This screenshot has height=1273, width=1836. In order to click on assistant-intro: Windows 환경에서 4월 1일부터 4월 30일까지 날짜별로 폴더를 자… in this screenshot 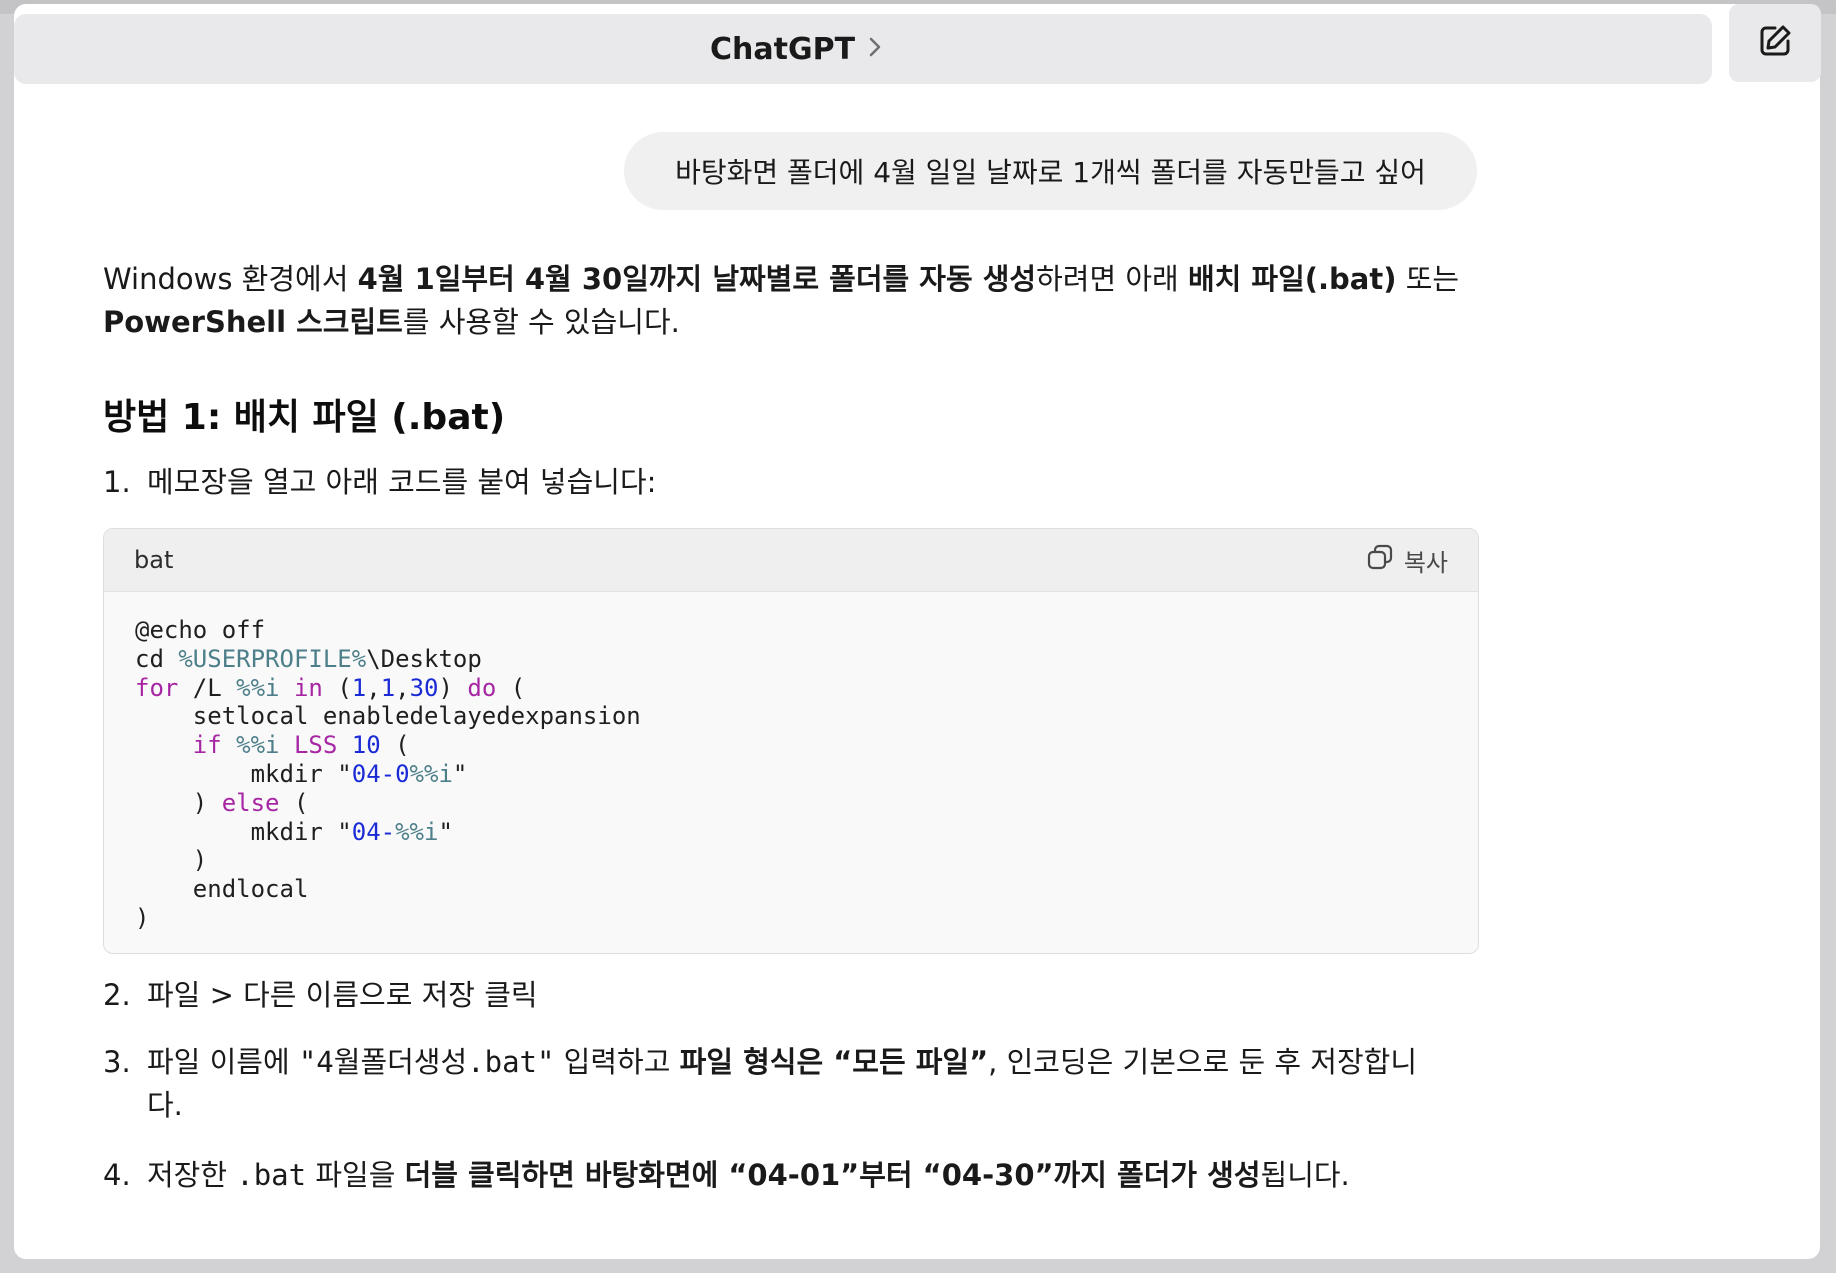, I will do `click(798, 301)`.